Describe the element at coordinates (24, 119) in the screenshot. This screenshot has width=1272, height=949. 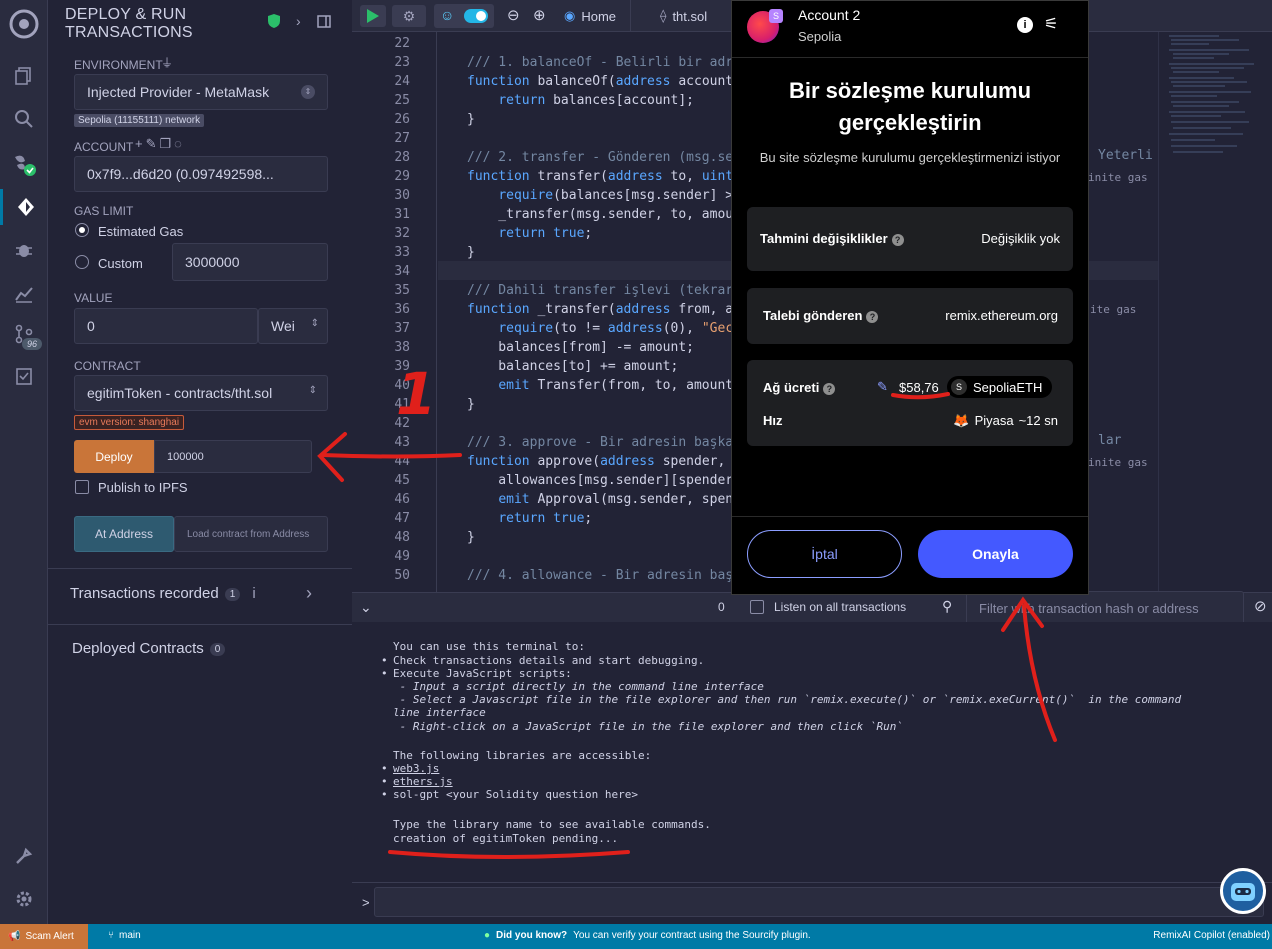
I see `search-icon` at that location.